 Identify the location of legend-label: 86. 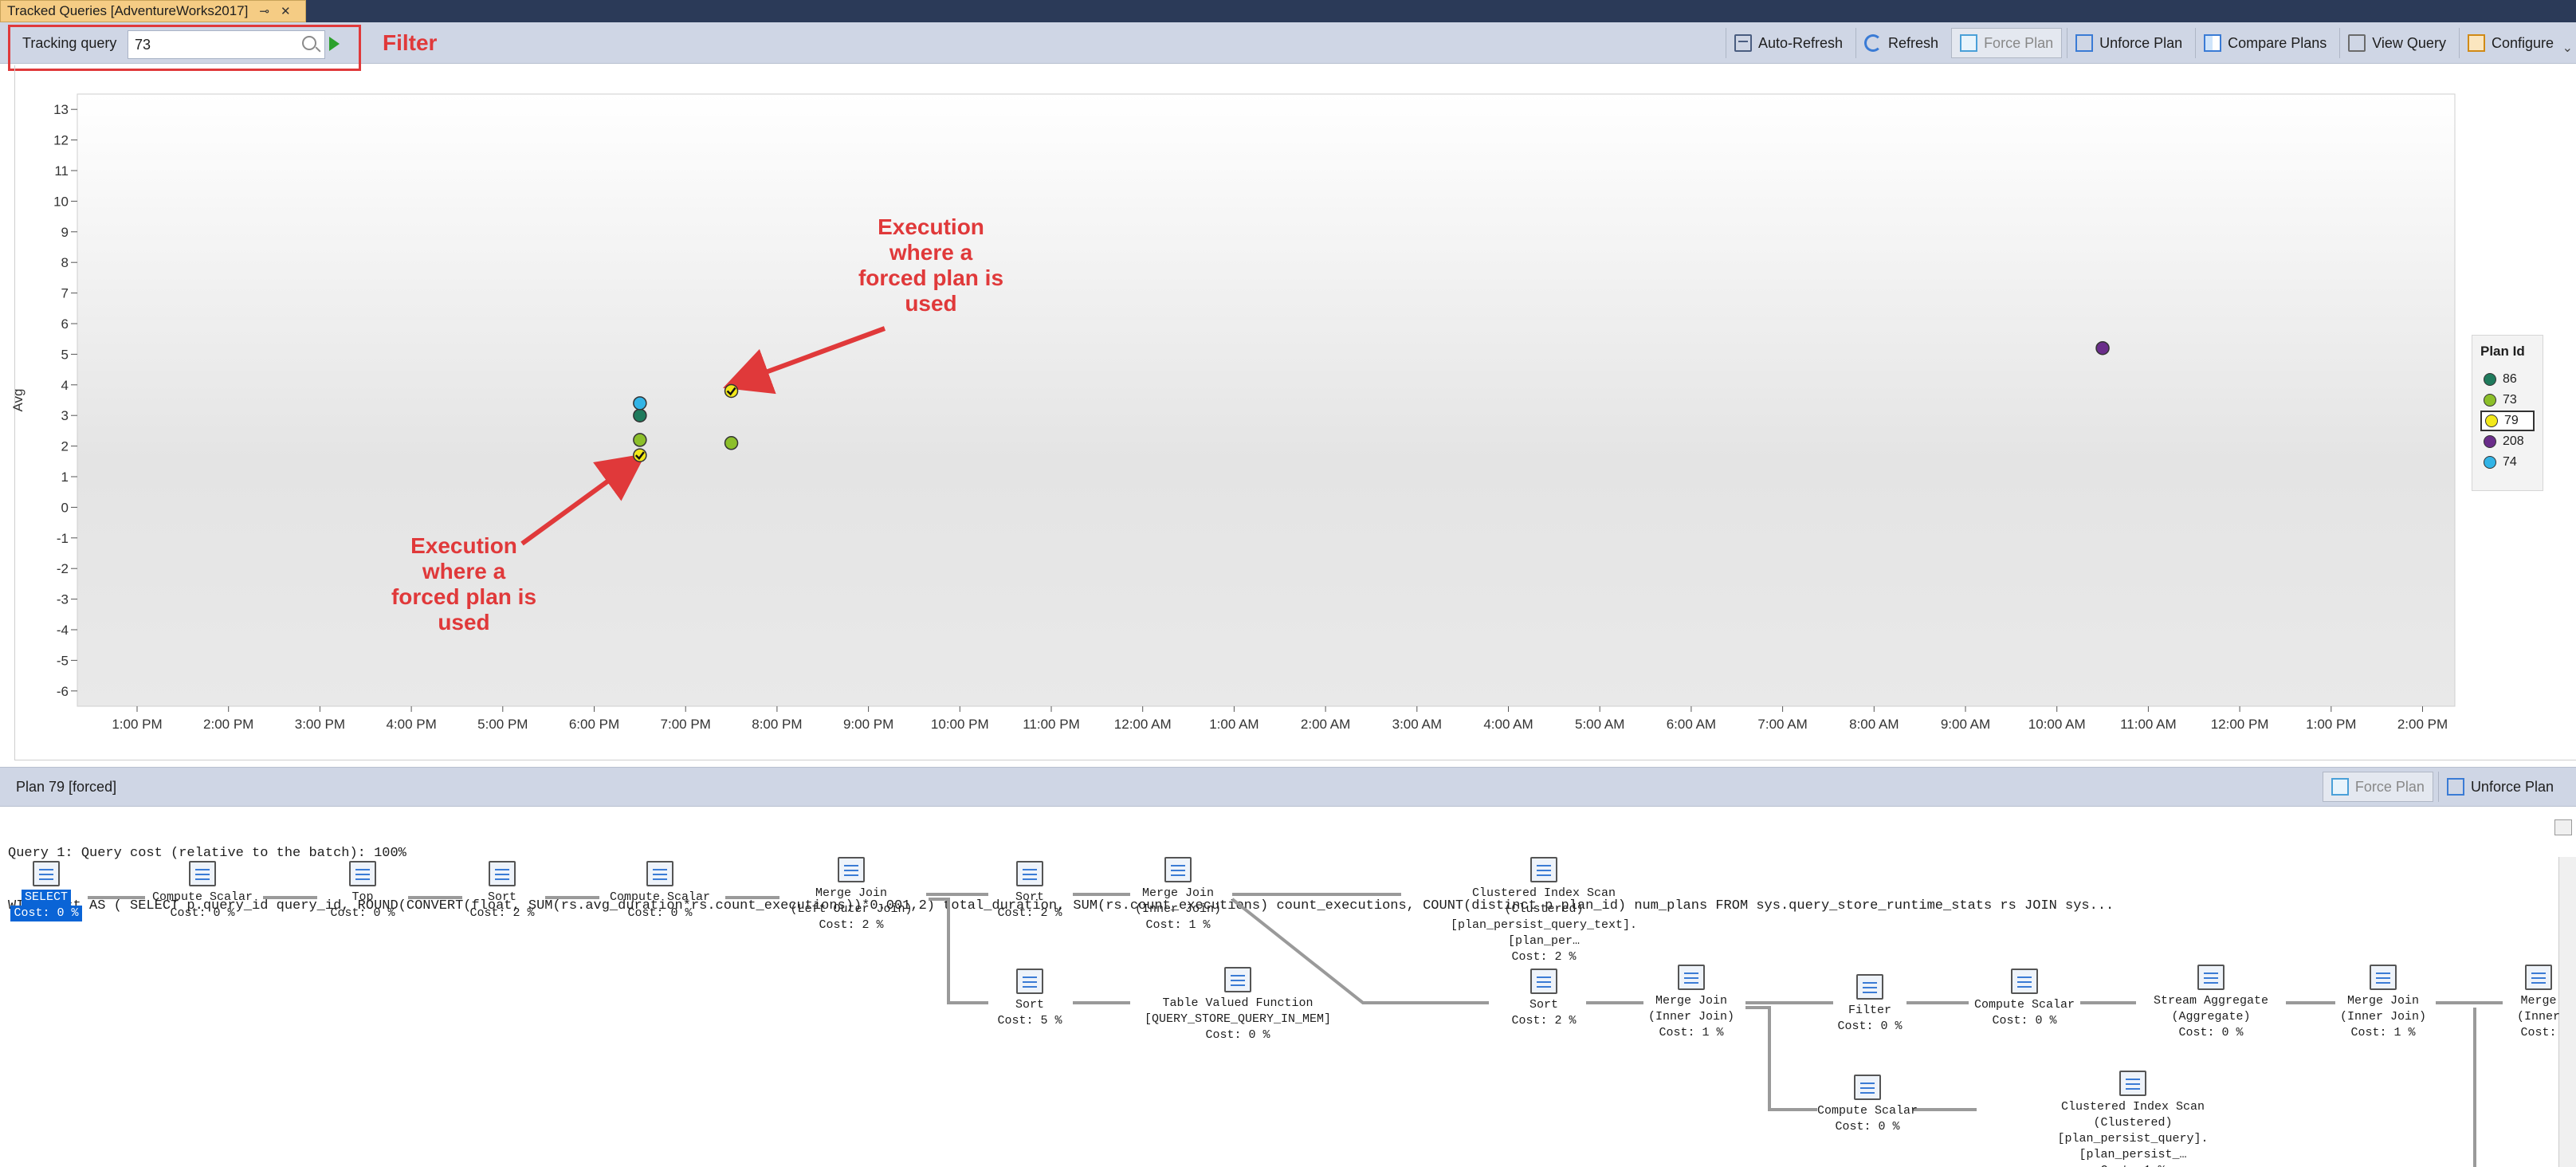
(2510, 379).